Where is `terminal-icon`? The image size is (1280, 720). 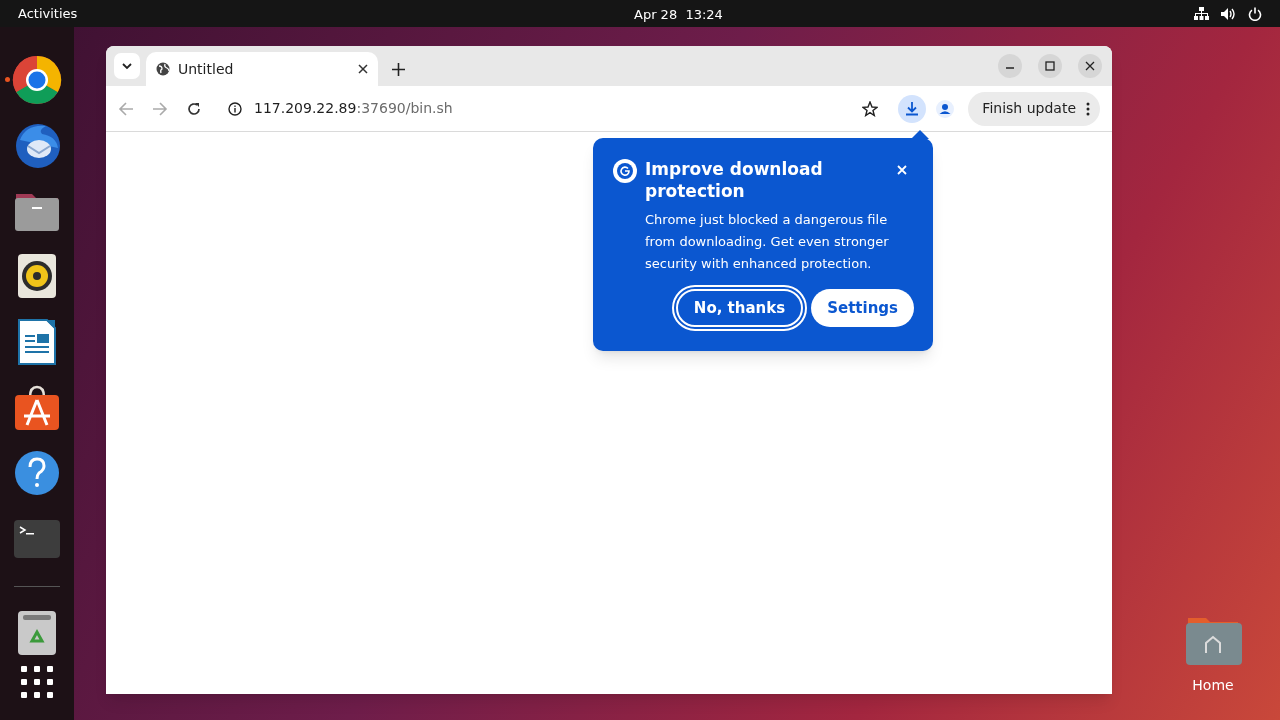
terminal-icon is located at coordinates (37, 538).